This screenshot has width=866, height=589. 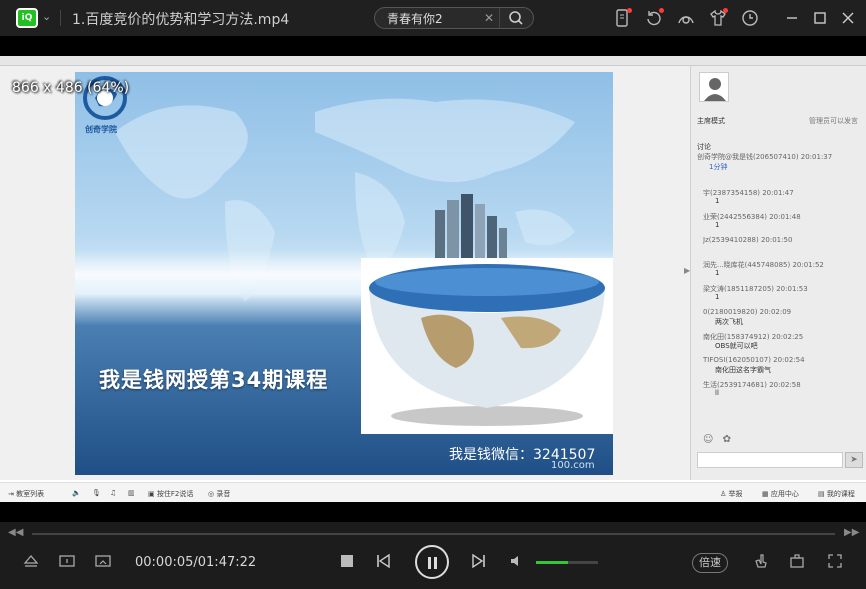 What do you see at coordinates (752, 385) in the screenshot?
I see `chat-message-meta: 生活(2539174681) 20:02:58` at bounding box center [752, 385].